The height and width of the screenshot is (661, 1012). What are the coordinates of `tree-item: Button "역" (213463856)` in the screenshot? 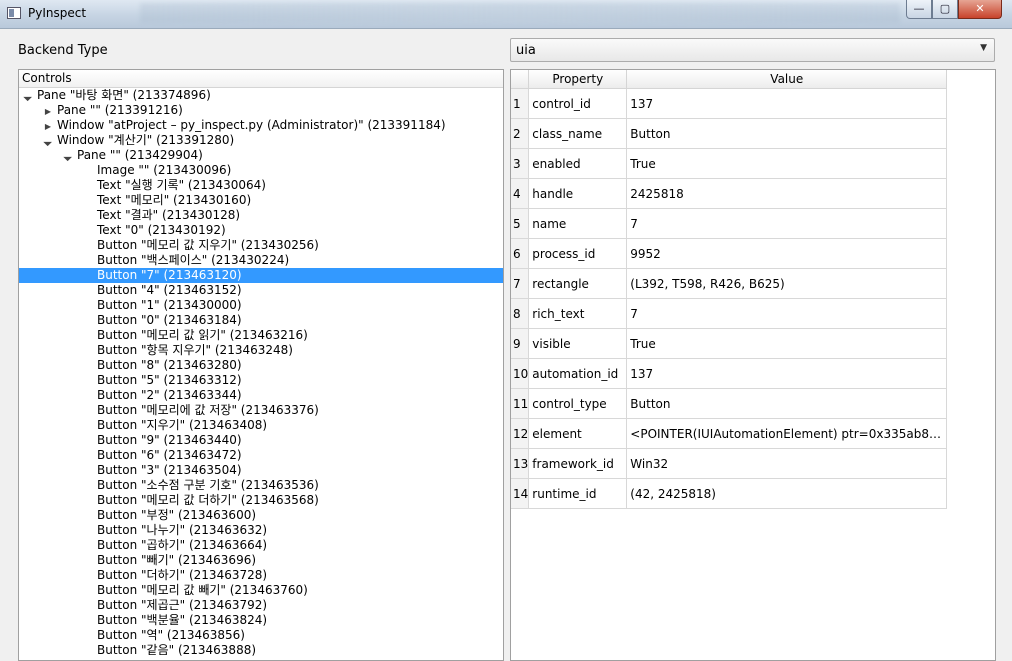 It's located at (261, 635).